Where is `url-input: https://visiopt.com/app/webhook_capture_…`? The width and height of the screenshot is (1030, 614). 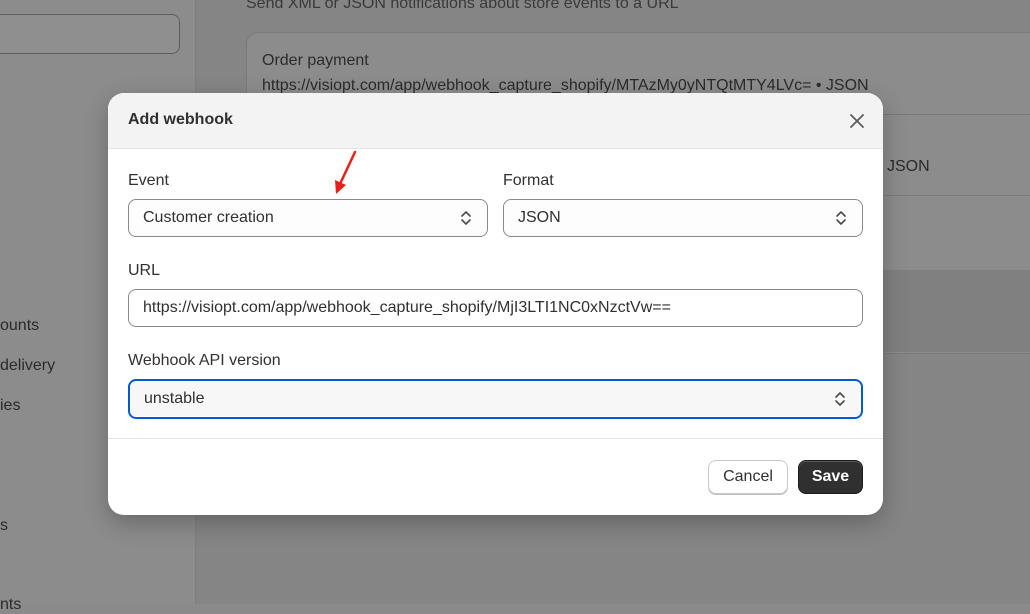 url-input: https://visiopt.com/app/webhook_capture_… is located at coordinates (495, 308).